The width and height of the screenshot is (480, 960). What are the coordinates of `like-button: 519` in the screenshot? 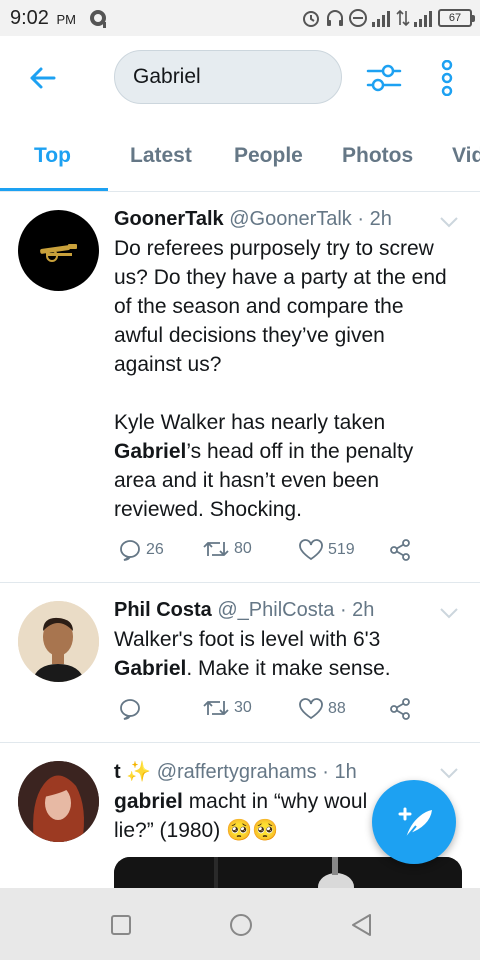 It's located at (326, 550).